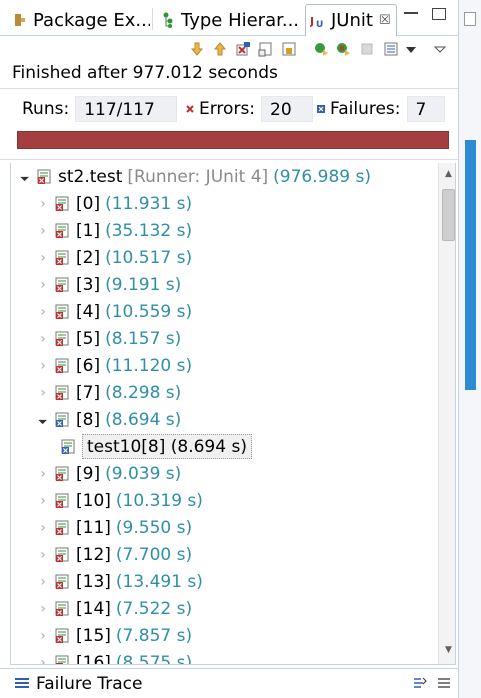 The height and width of the screenshot is (698, 481). What do you see at coordinates (266, 49) in the screenshot?
I see `scroll-lock-icon` at bounding box center [266, 49].